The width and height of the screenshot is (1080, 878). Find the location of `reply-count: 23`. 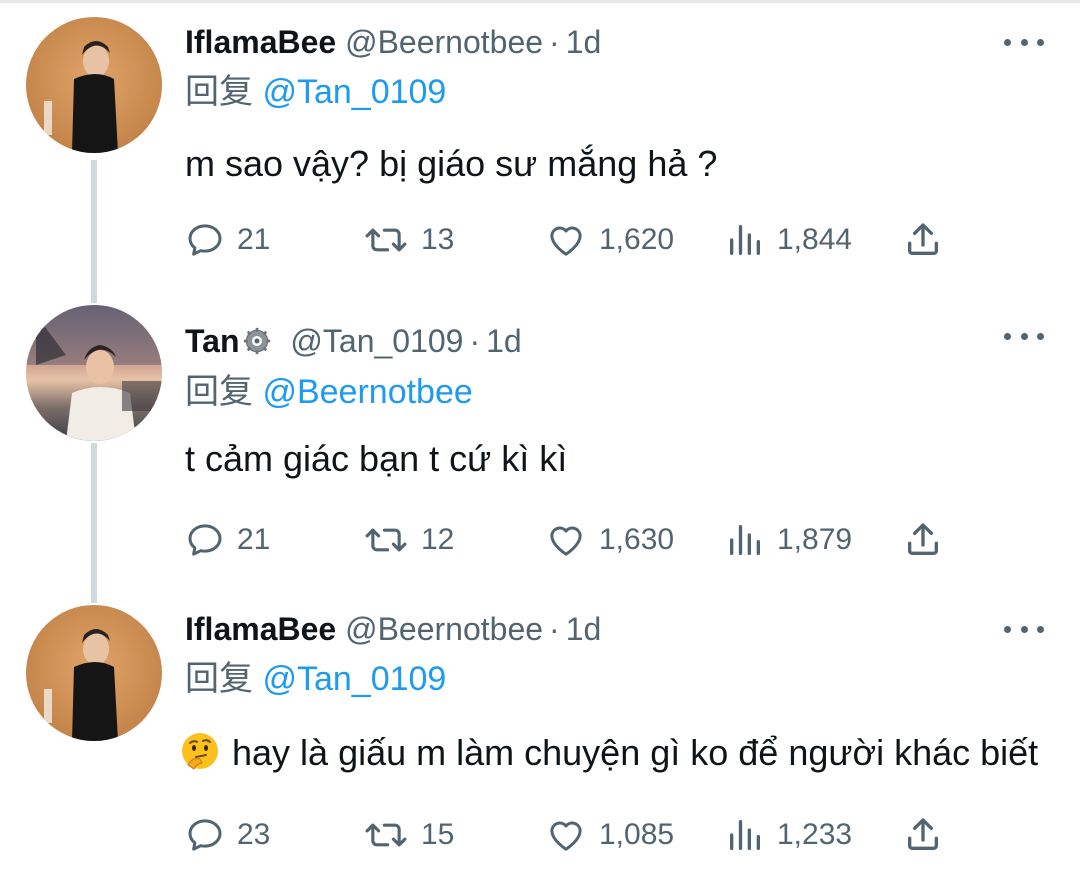

reply-count: 23 is located at coordinates (254, 834).